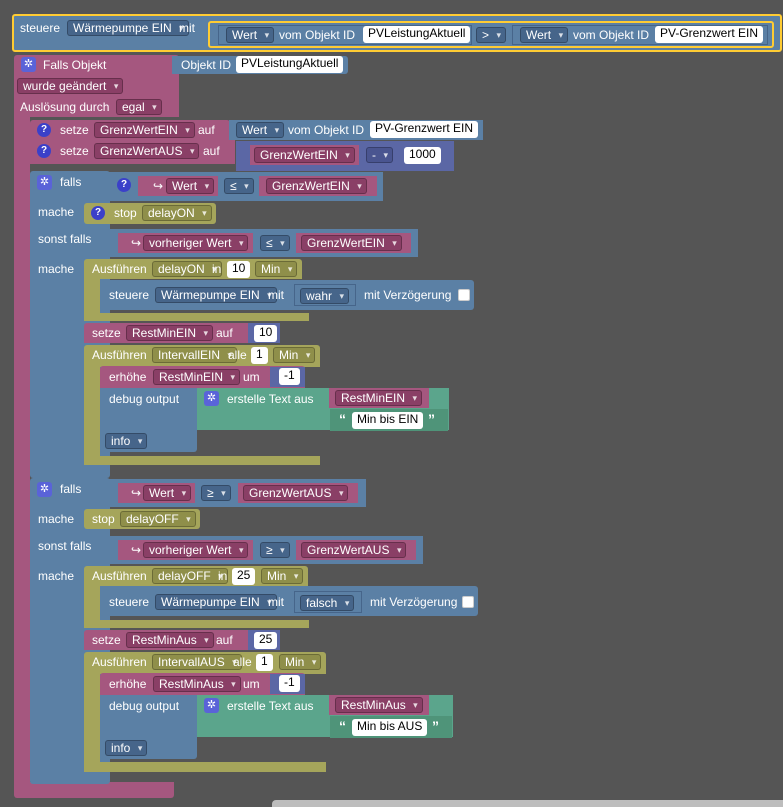 The width and height of the screenshot is (783, 807). What do you see at coordinates (544, 35) in the screenshot?
I see `right-attr-dropdown: Wert` at bounding box center [544, 35].